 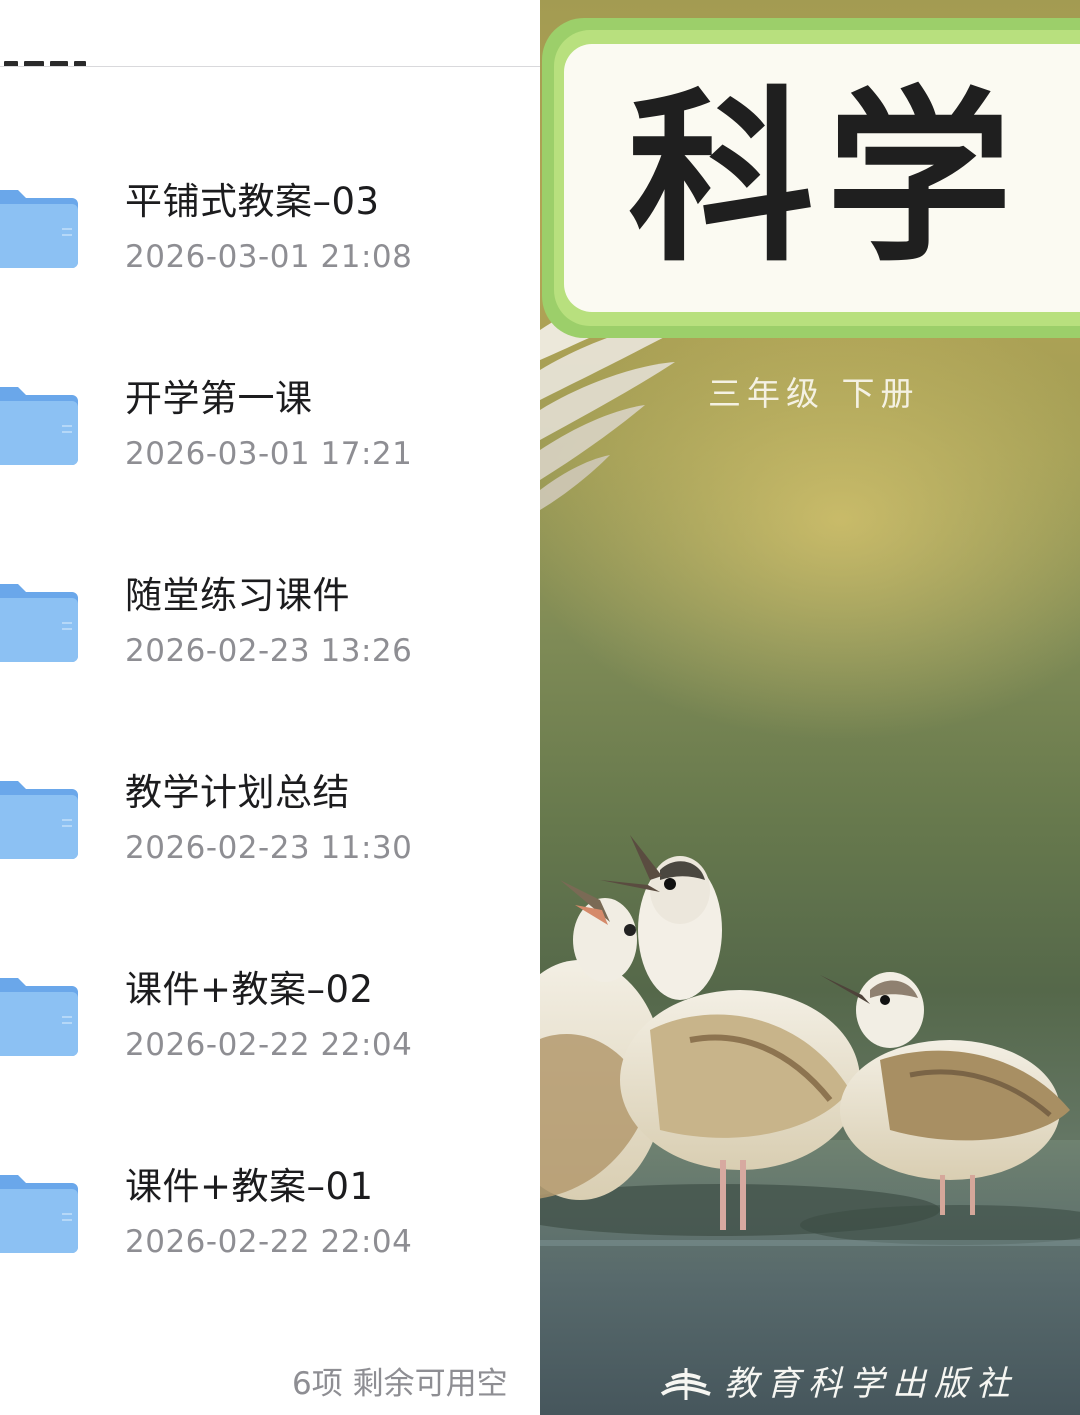 I want to click on folder-name: 教学计划总结, so click(x=237, y=792).